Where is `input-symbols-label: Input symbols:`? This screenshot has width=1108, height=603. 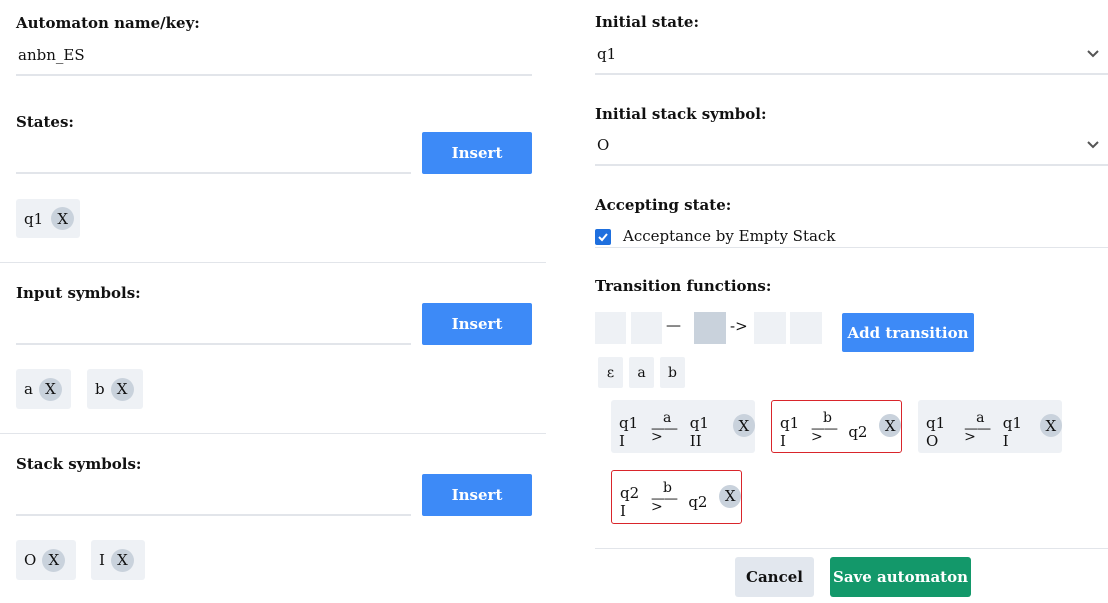 input-symbols-label: Input symbols: is located at coordinates (78, 293).